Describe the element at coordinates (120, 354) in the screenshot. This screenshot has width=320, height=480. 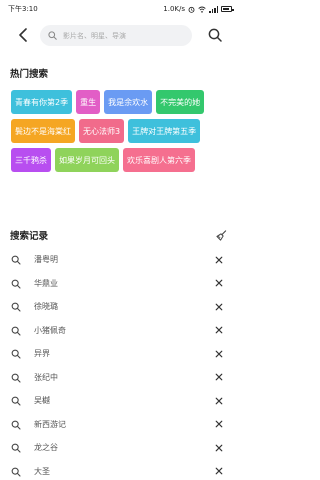
I see `history-item: 异界` at that location.